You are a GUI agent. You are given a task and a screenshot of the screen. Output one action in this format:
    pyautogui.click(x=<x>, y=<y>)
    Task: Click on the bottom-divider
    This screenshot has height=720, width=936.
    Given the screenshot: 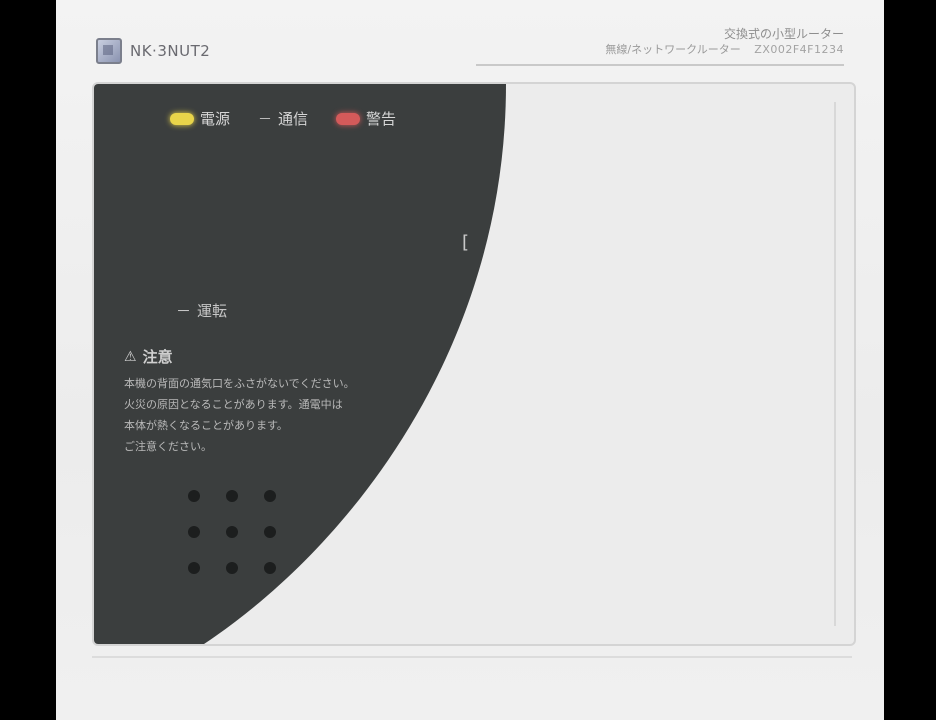 What is the action you would take?
    pyautogui.click(x=472, y=657)
    